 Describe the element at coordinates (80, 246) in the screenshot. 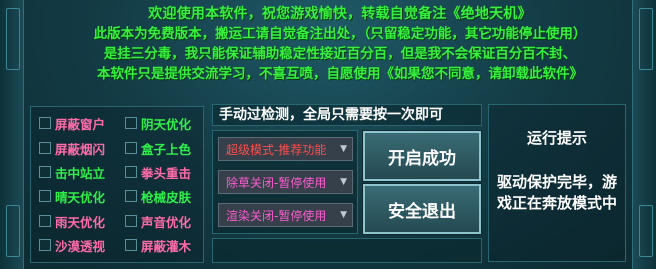

I see `checkbox-label: 沙漠透视` at that location.